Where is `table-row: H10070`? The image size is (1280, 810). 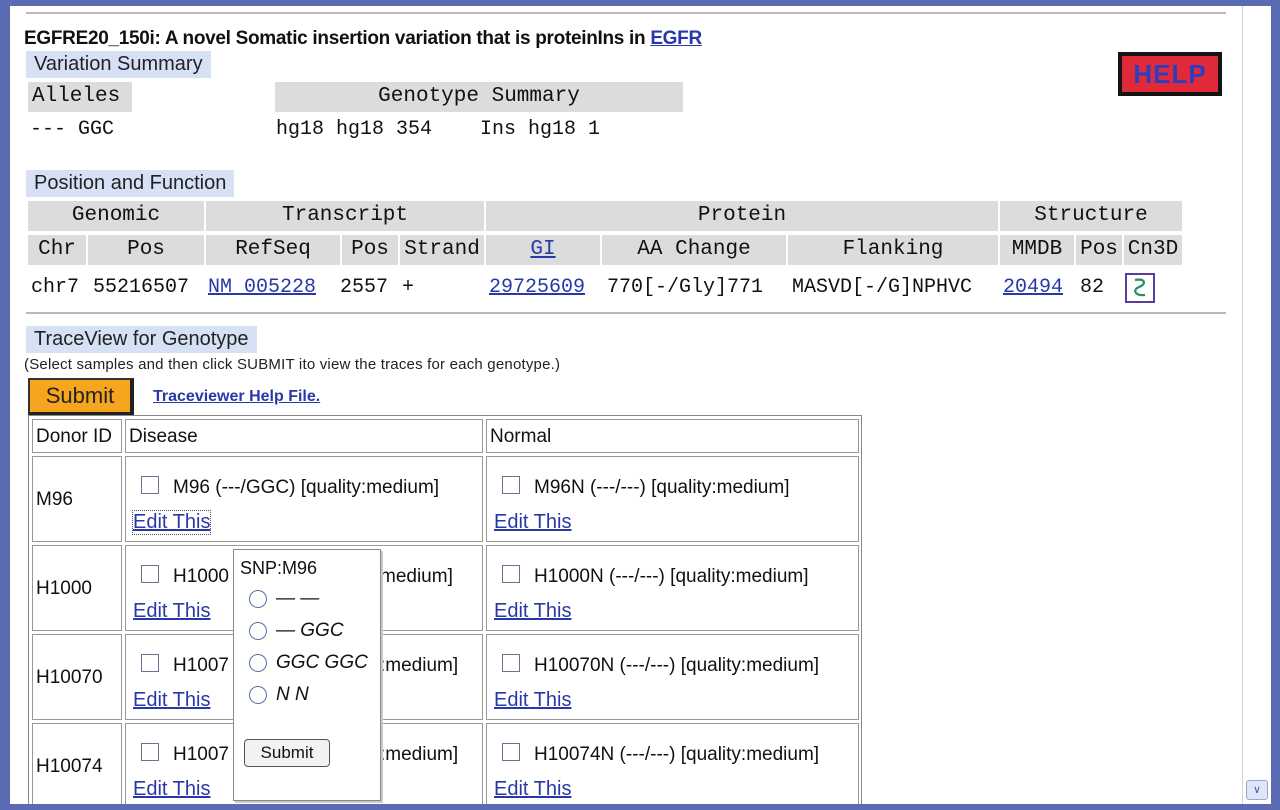 table-row: H10070 is located at coordinates (77, 677).